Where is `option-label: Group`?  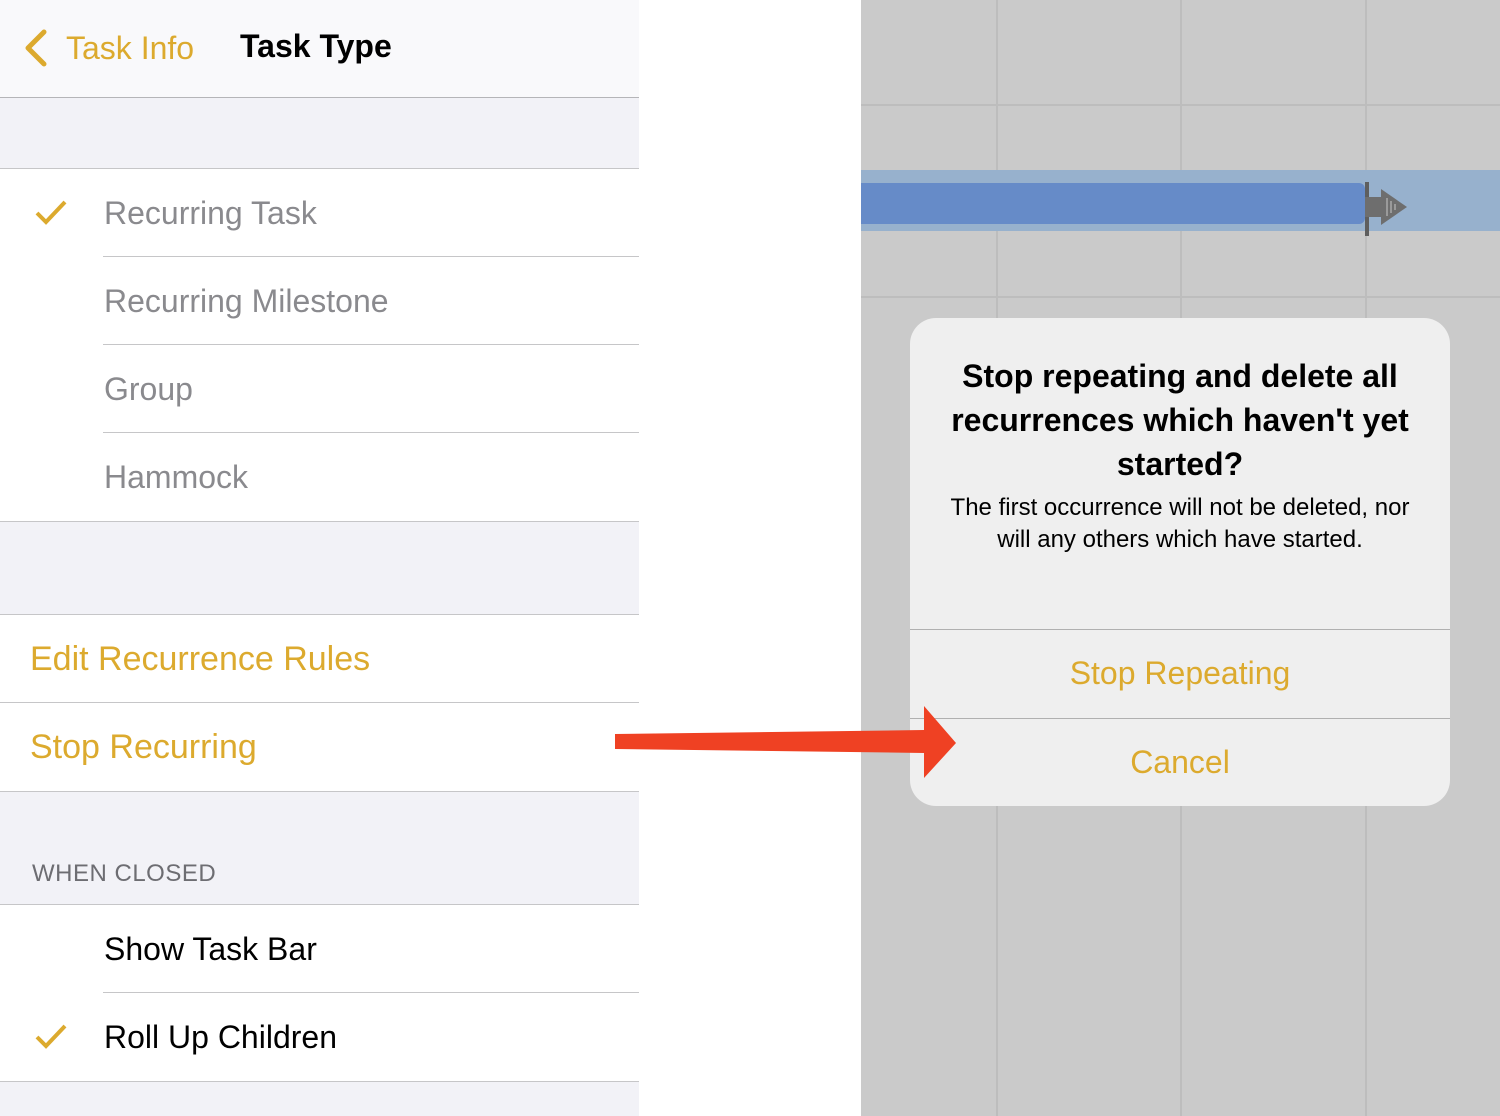
option-label: Group is located at coordinates (148, 388).